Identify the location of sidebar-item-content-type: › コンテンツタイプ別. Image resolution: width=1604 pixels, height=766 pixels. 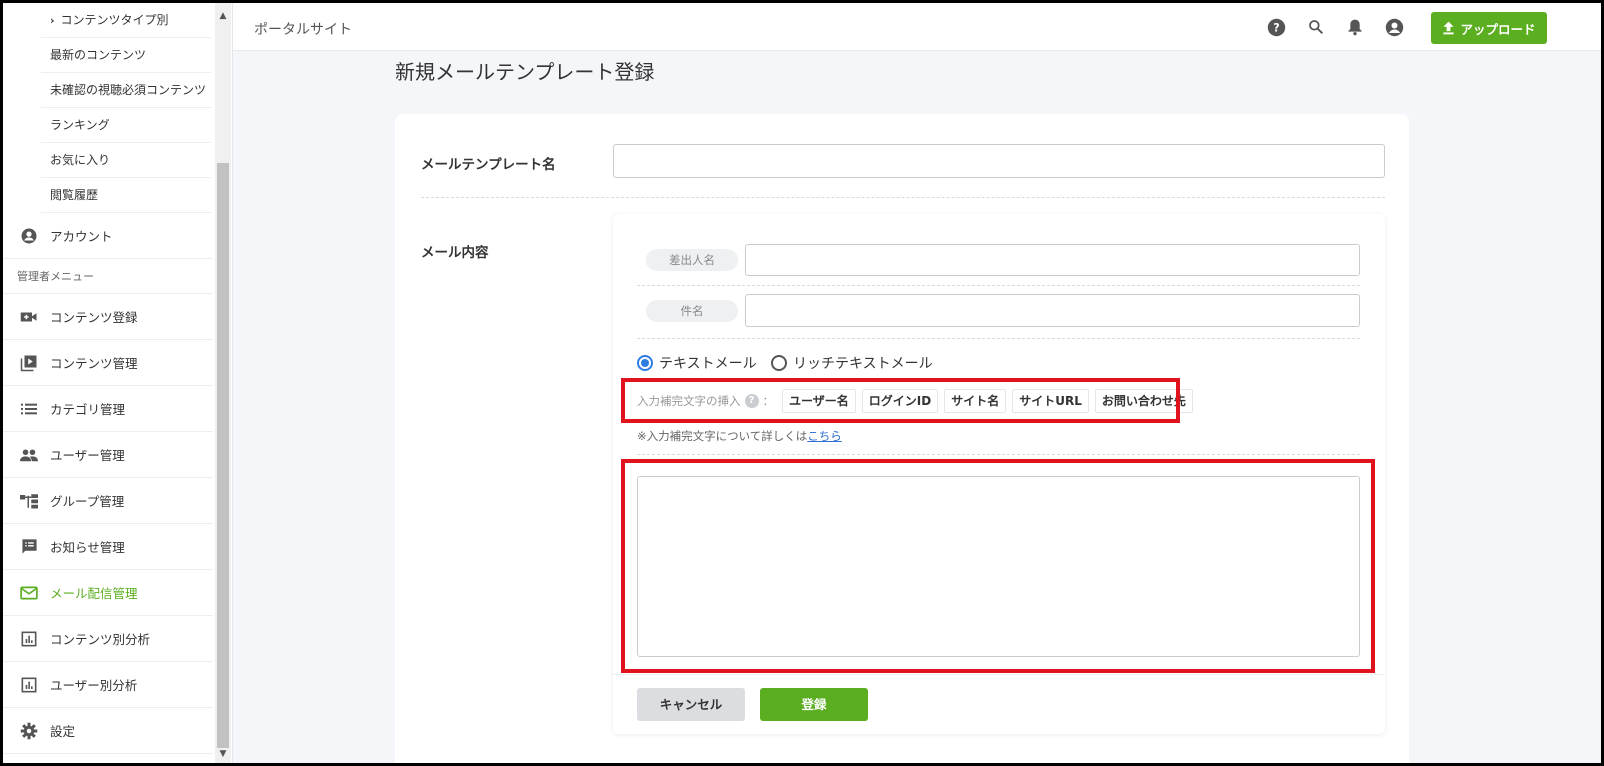
(126, 20).